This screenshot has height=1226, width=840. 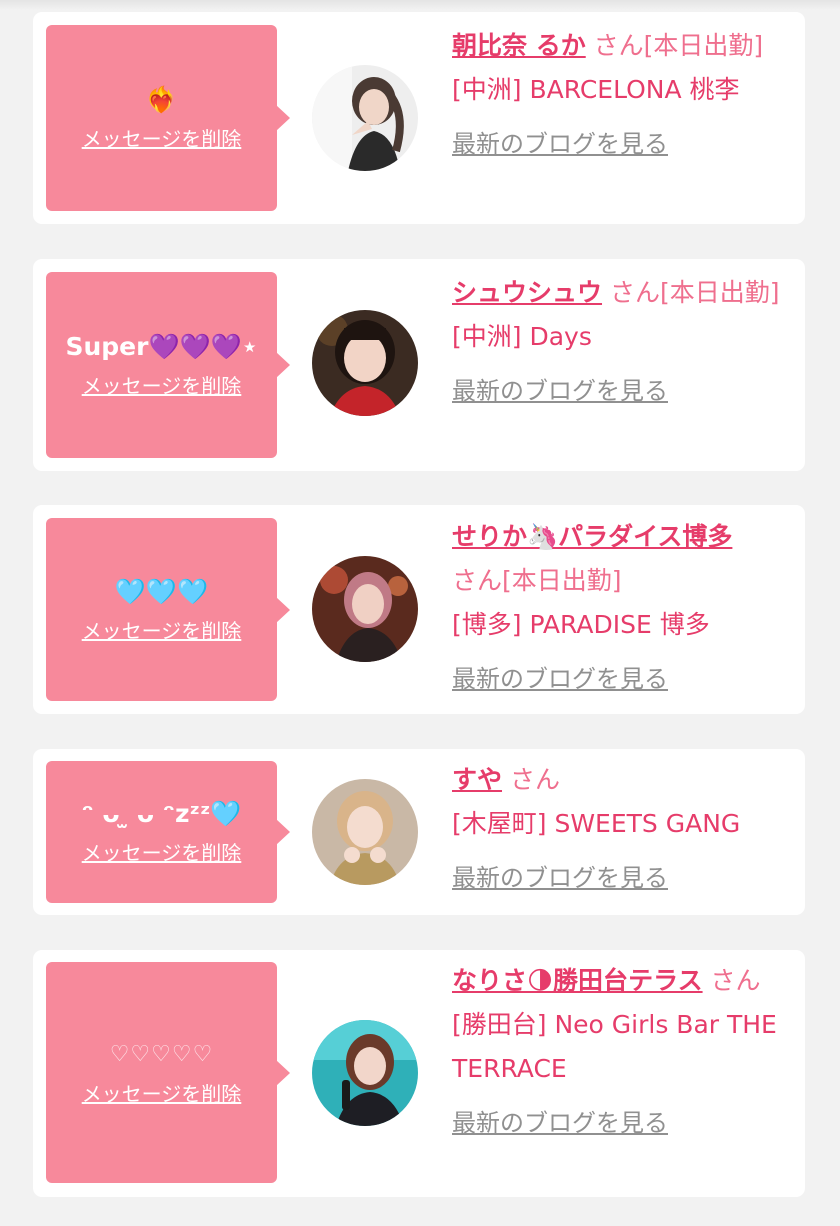 I want to click on top-shadow, so click(x=420, y=5).